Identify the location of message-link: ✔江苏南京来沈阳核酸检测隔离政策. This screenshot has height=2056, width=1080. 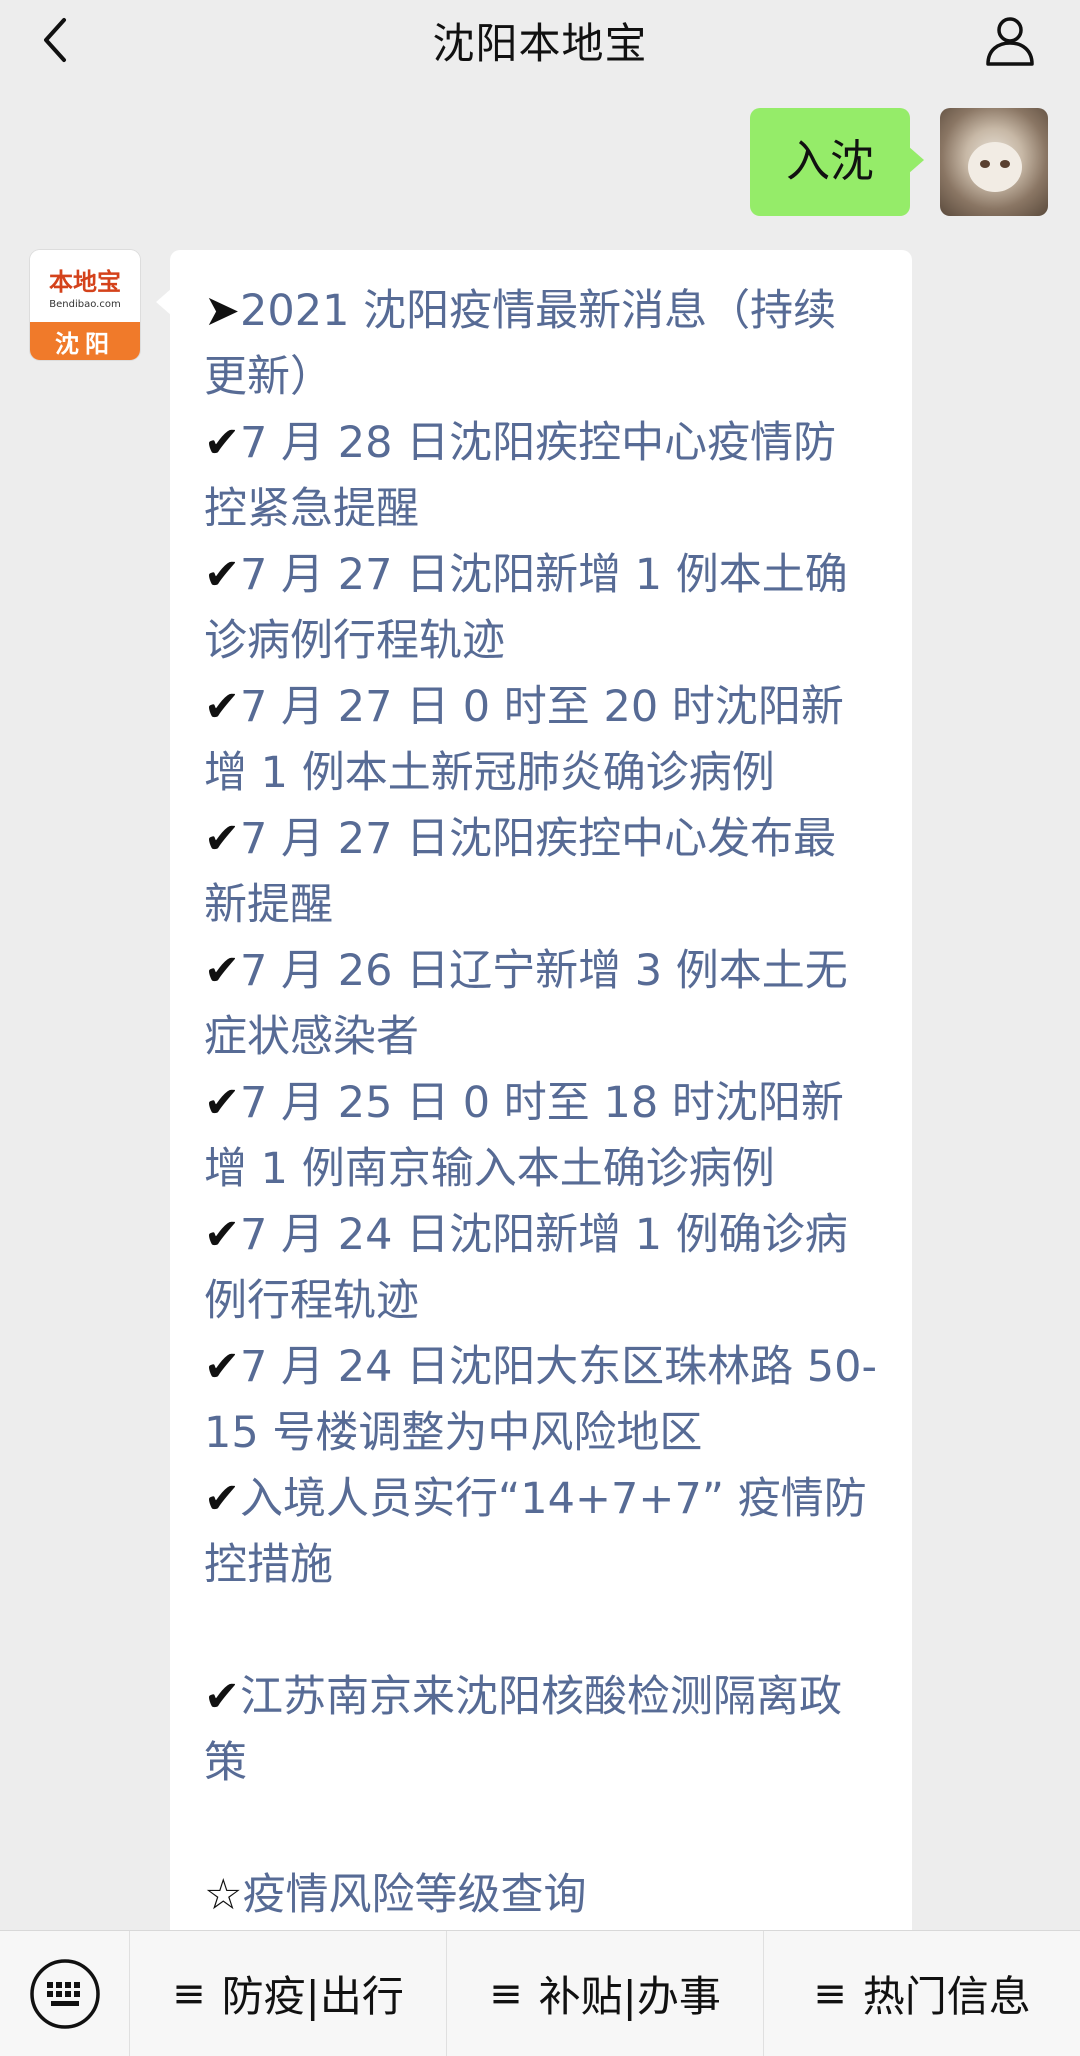
(541, 1730).